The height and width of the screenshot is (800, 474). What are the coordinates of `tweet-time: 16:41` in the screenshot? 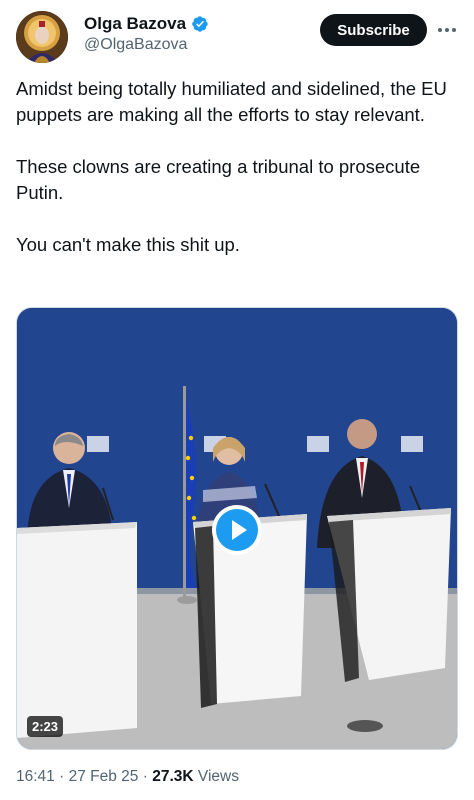 It's located at (35, 776).